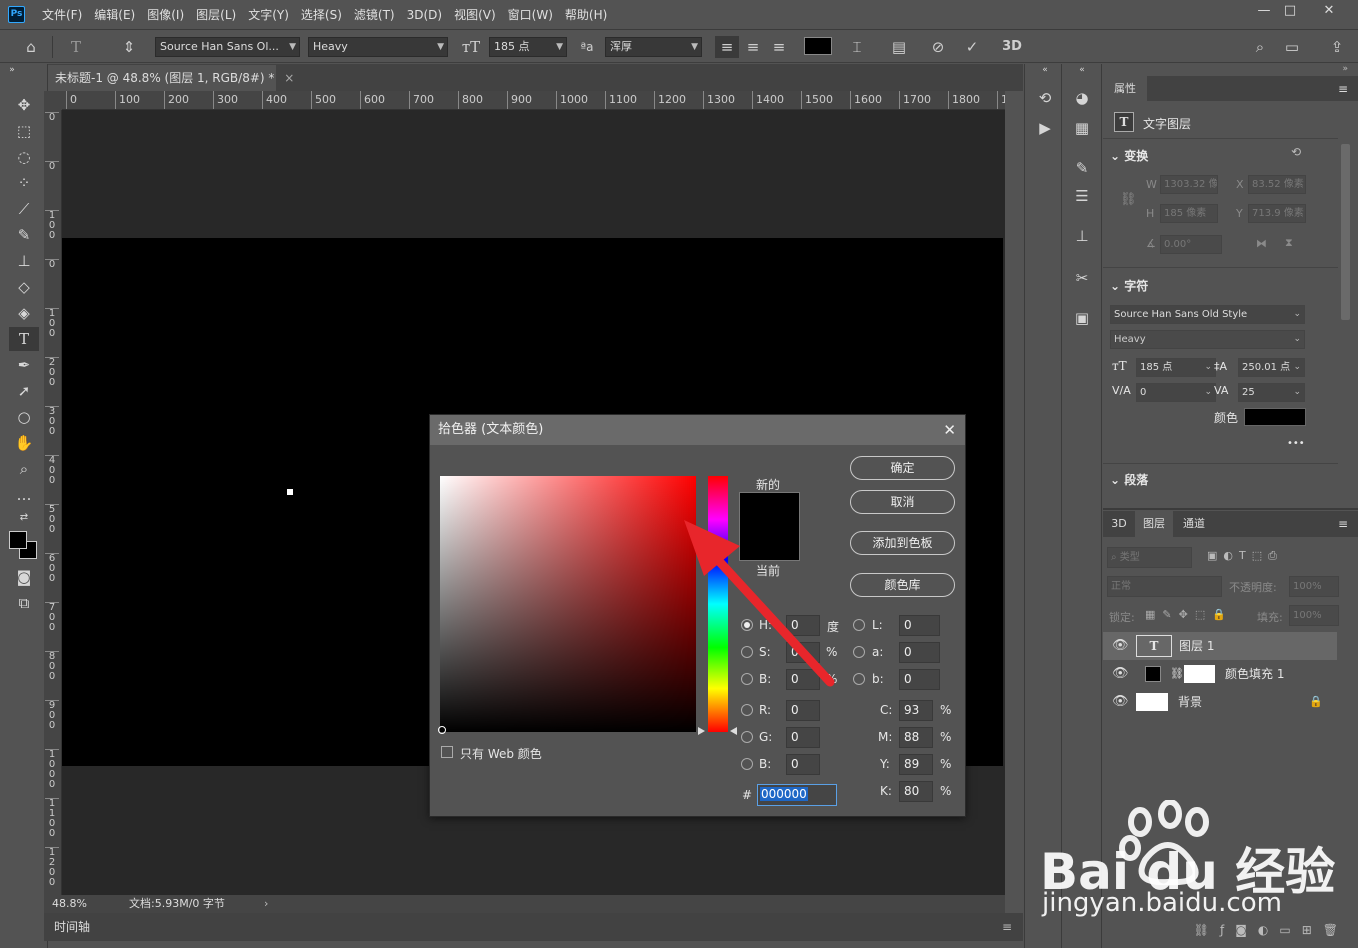  Describe the element at coordinates (818, 46) in the screenshot. I see `text-color-swatch` at that location.